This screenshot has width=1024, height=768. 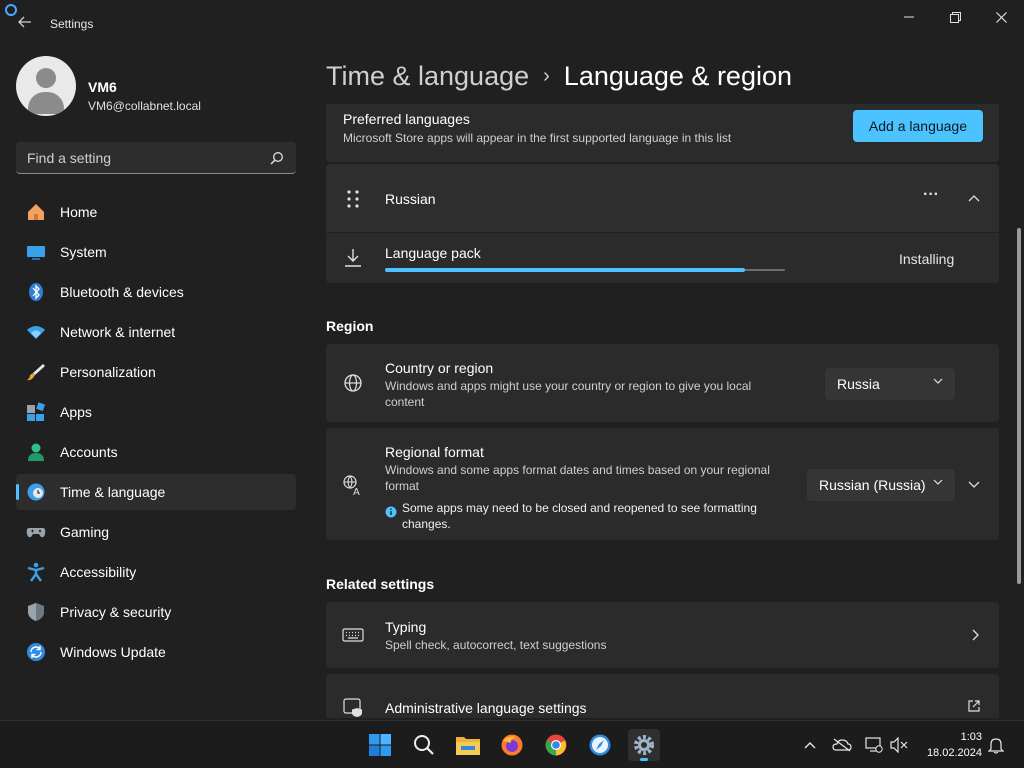 What do you see at coordinates (156, 158) in the screenshot?
I see `search-input: Find a setting` at bounding box center [156, 158].